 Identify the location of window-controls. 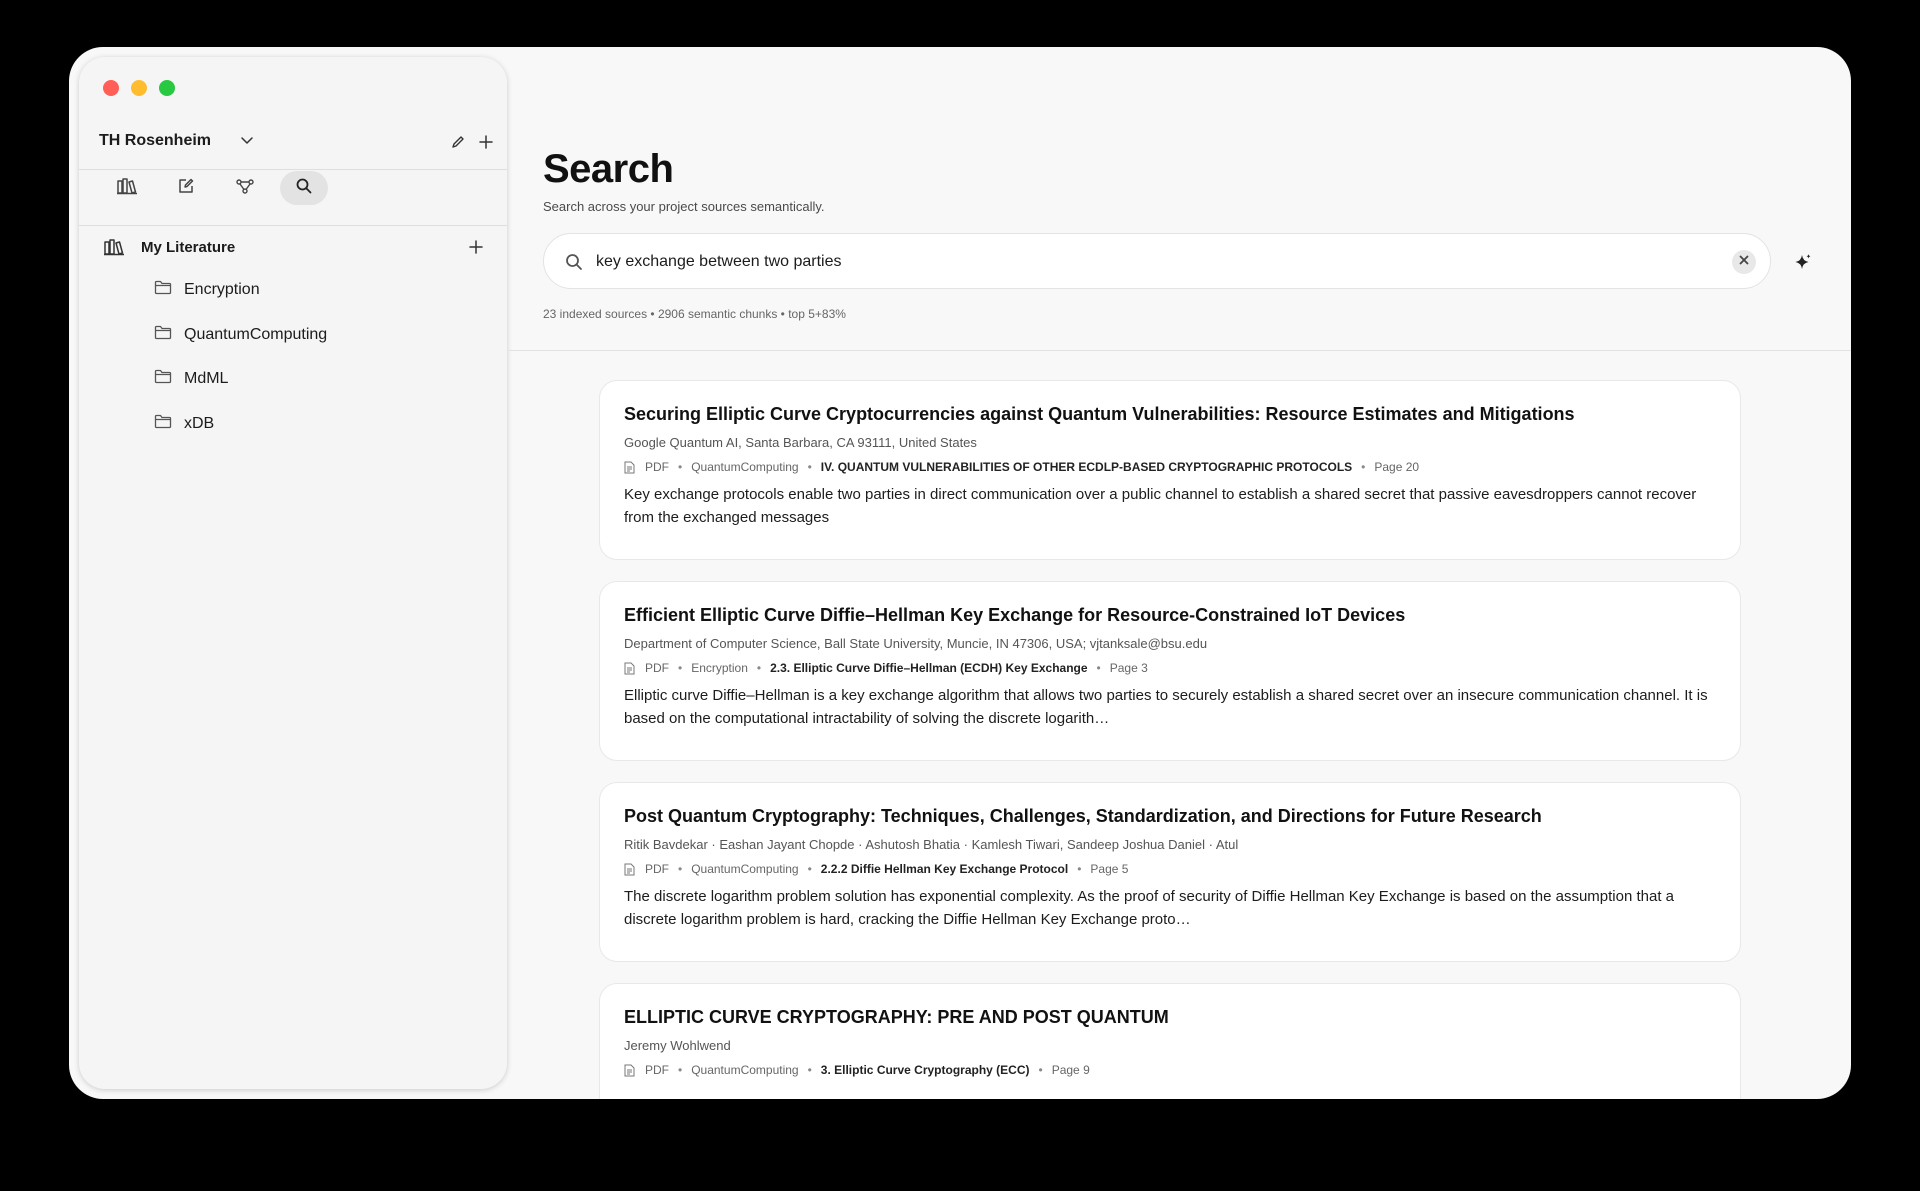
(139, 88).